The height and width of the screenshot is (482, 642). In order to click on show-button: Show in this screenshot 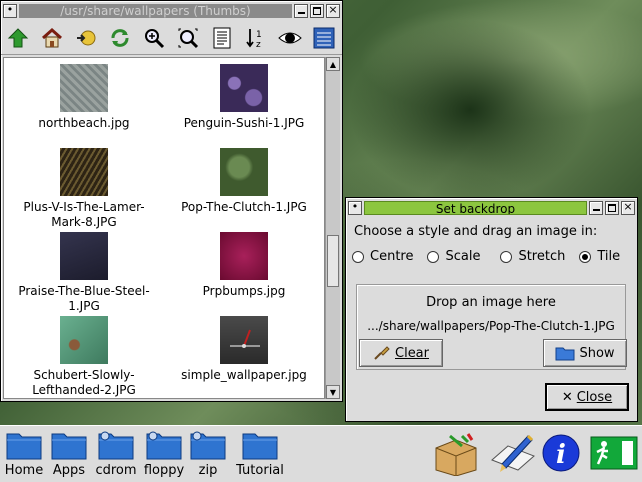, I will do `click(585, 353)`.